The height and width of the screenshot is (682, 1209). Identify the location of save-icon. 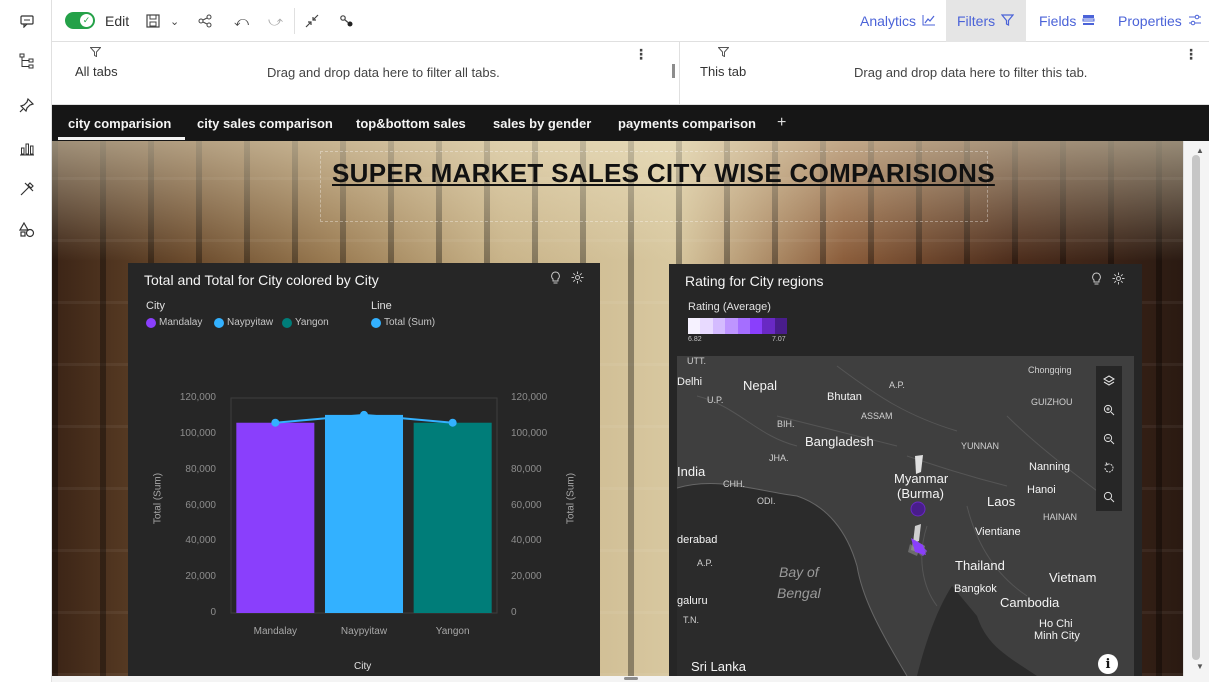
(153, 21).